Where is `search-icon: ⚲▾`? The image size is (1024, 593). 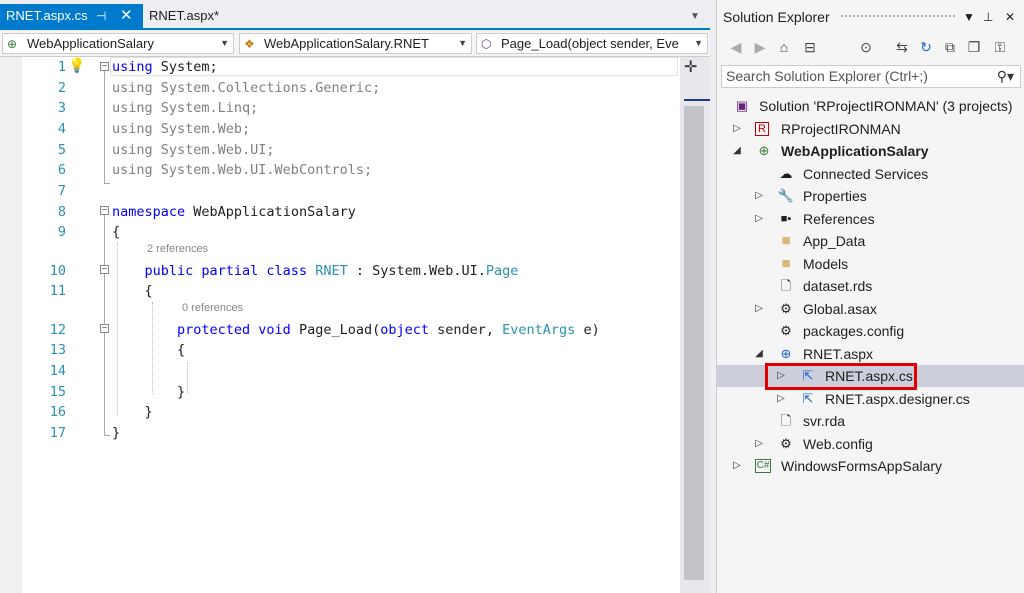
search-icon: ⚲▾ is located at coordinates (1005, 76).